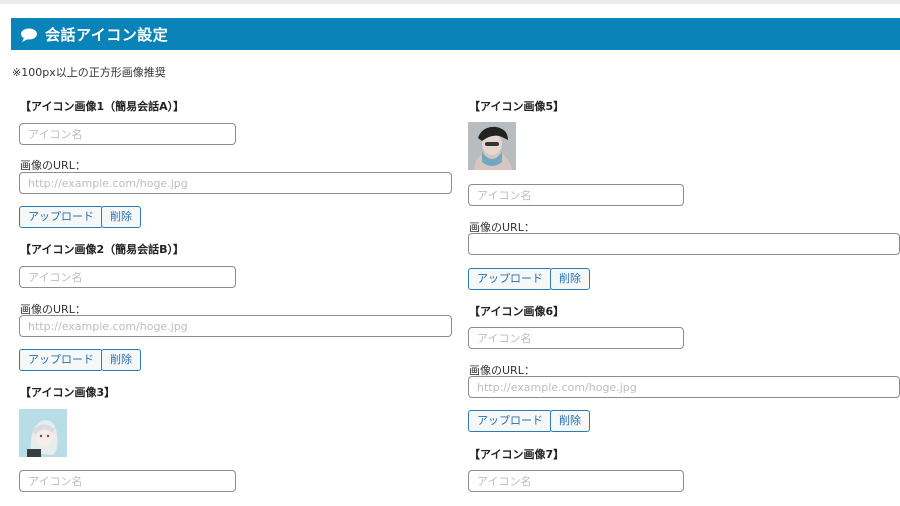 This screenshot has width=900, height=506. I want to click on icon6-label: 【アイコン画像6】, so click(517, 311).